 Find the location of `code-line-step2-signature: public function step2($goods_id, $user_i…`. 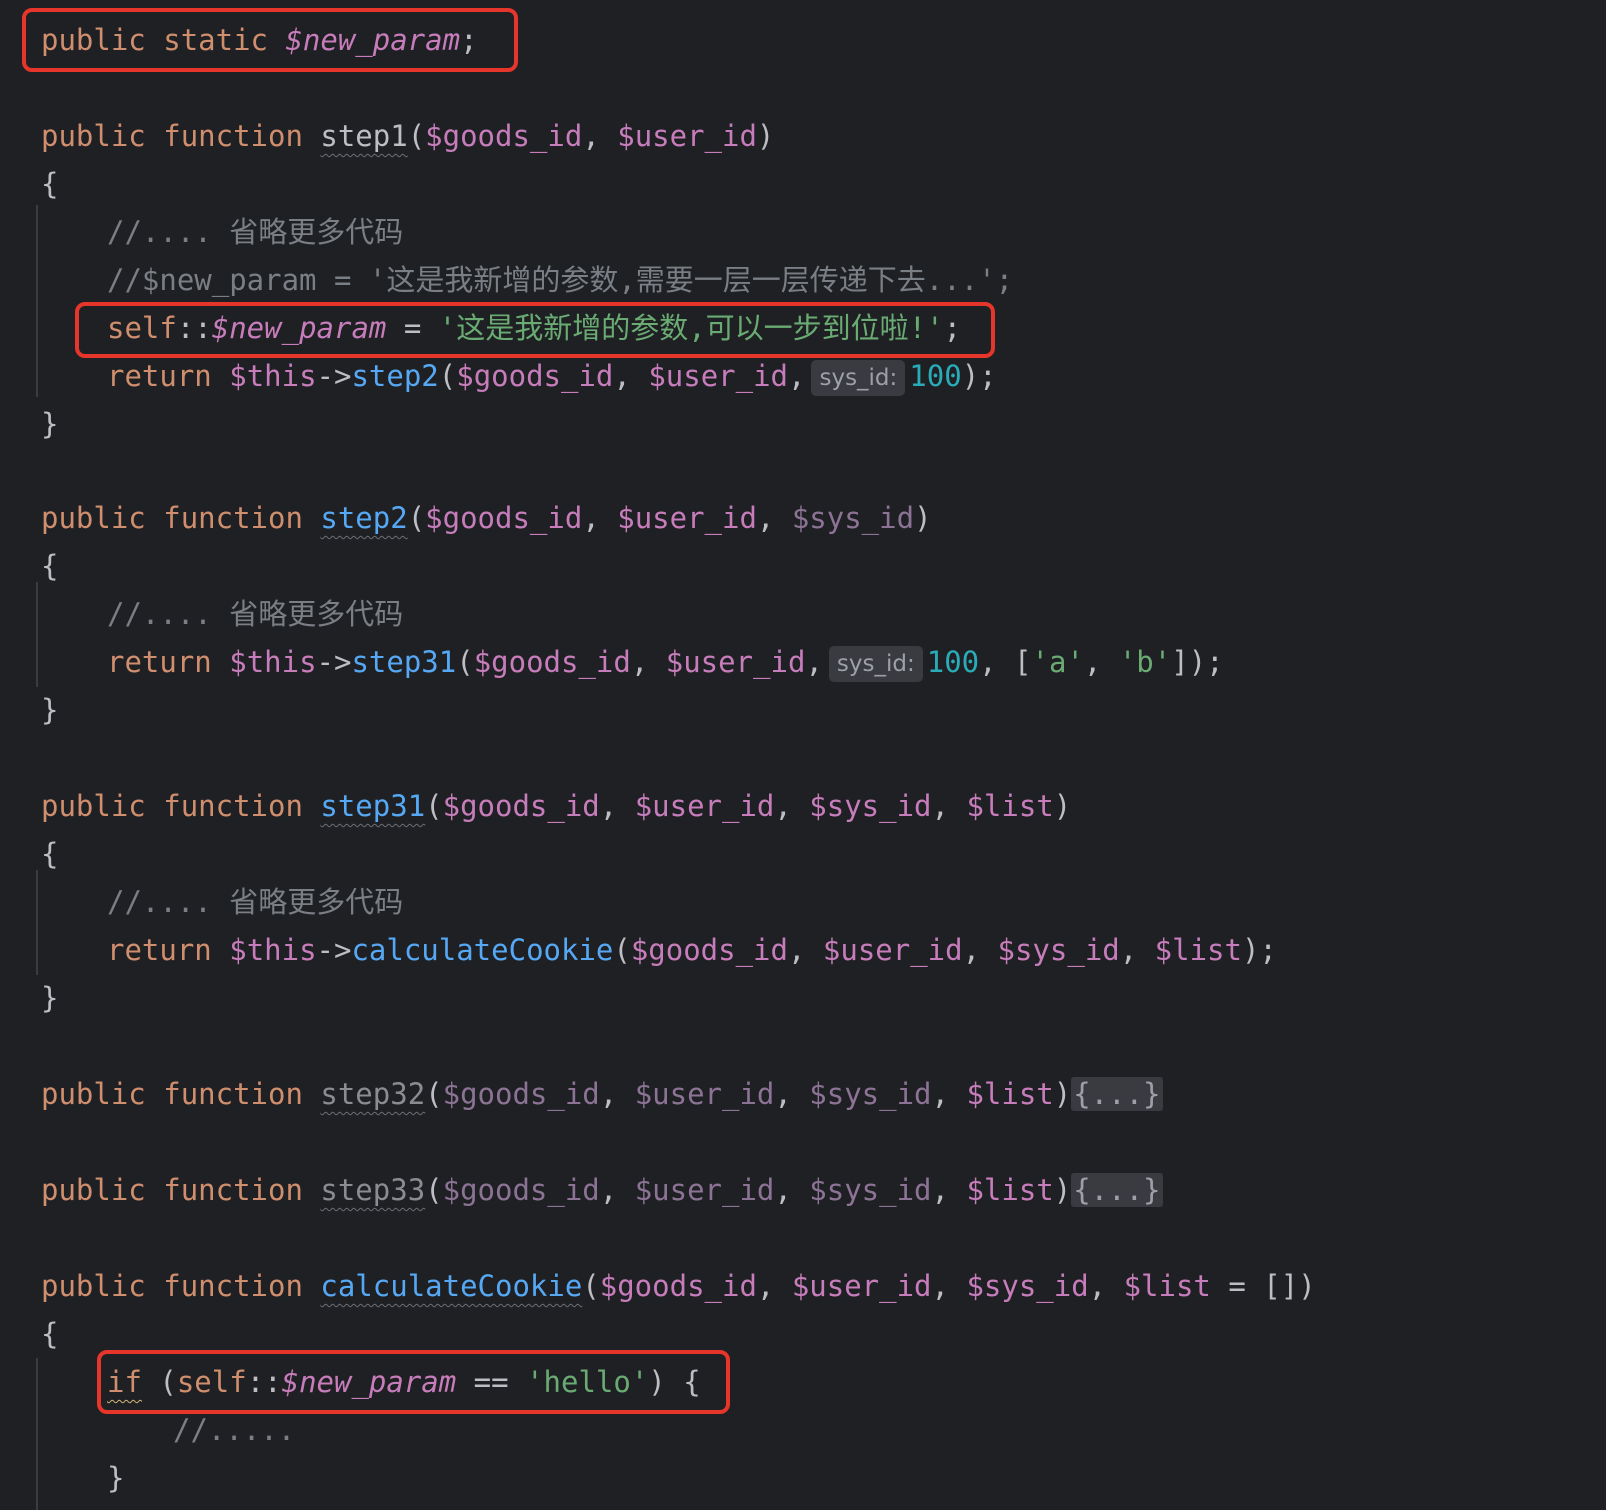

code-line-step2-signature: public function step2($goods_id, $user_i… is located at coordinates (486, 518).